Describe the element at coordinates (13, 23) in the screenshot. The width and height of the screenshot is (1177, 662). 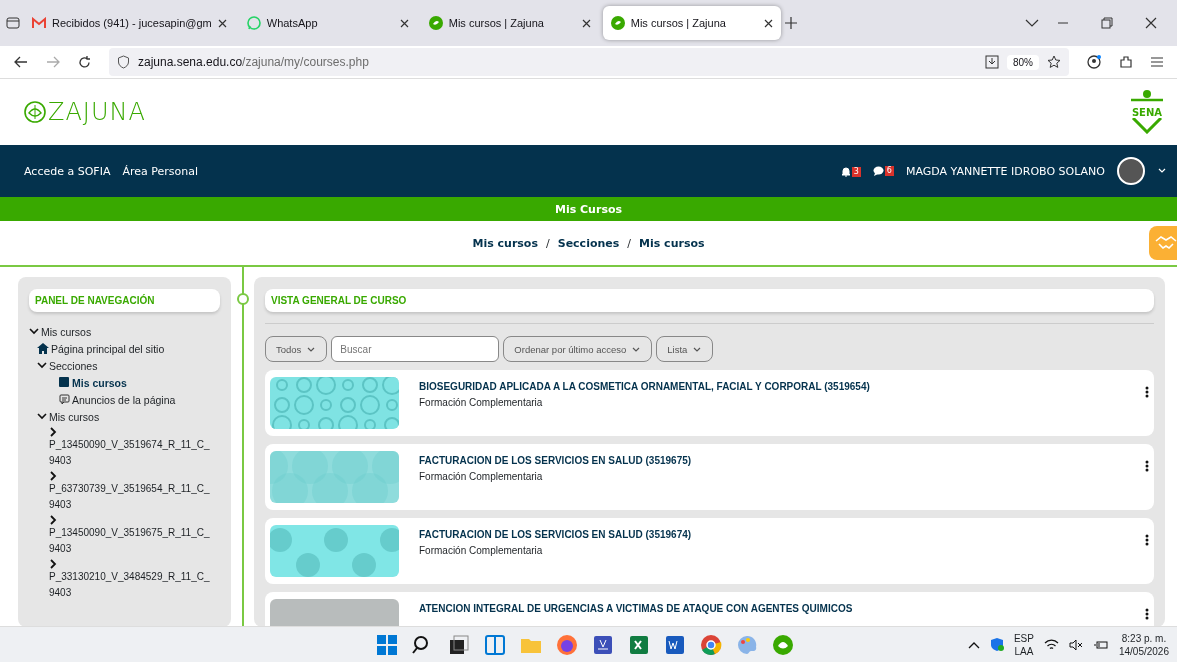
I see `tab-list-icon` at that location.